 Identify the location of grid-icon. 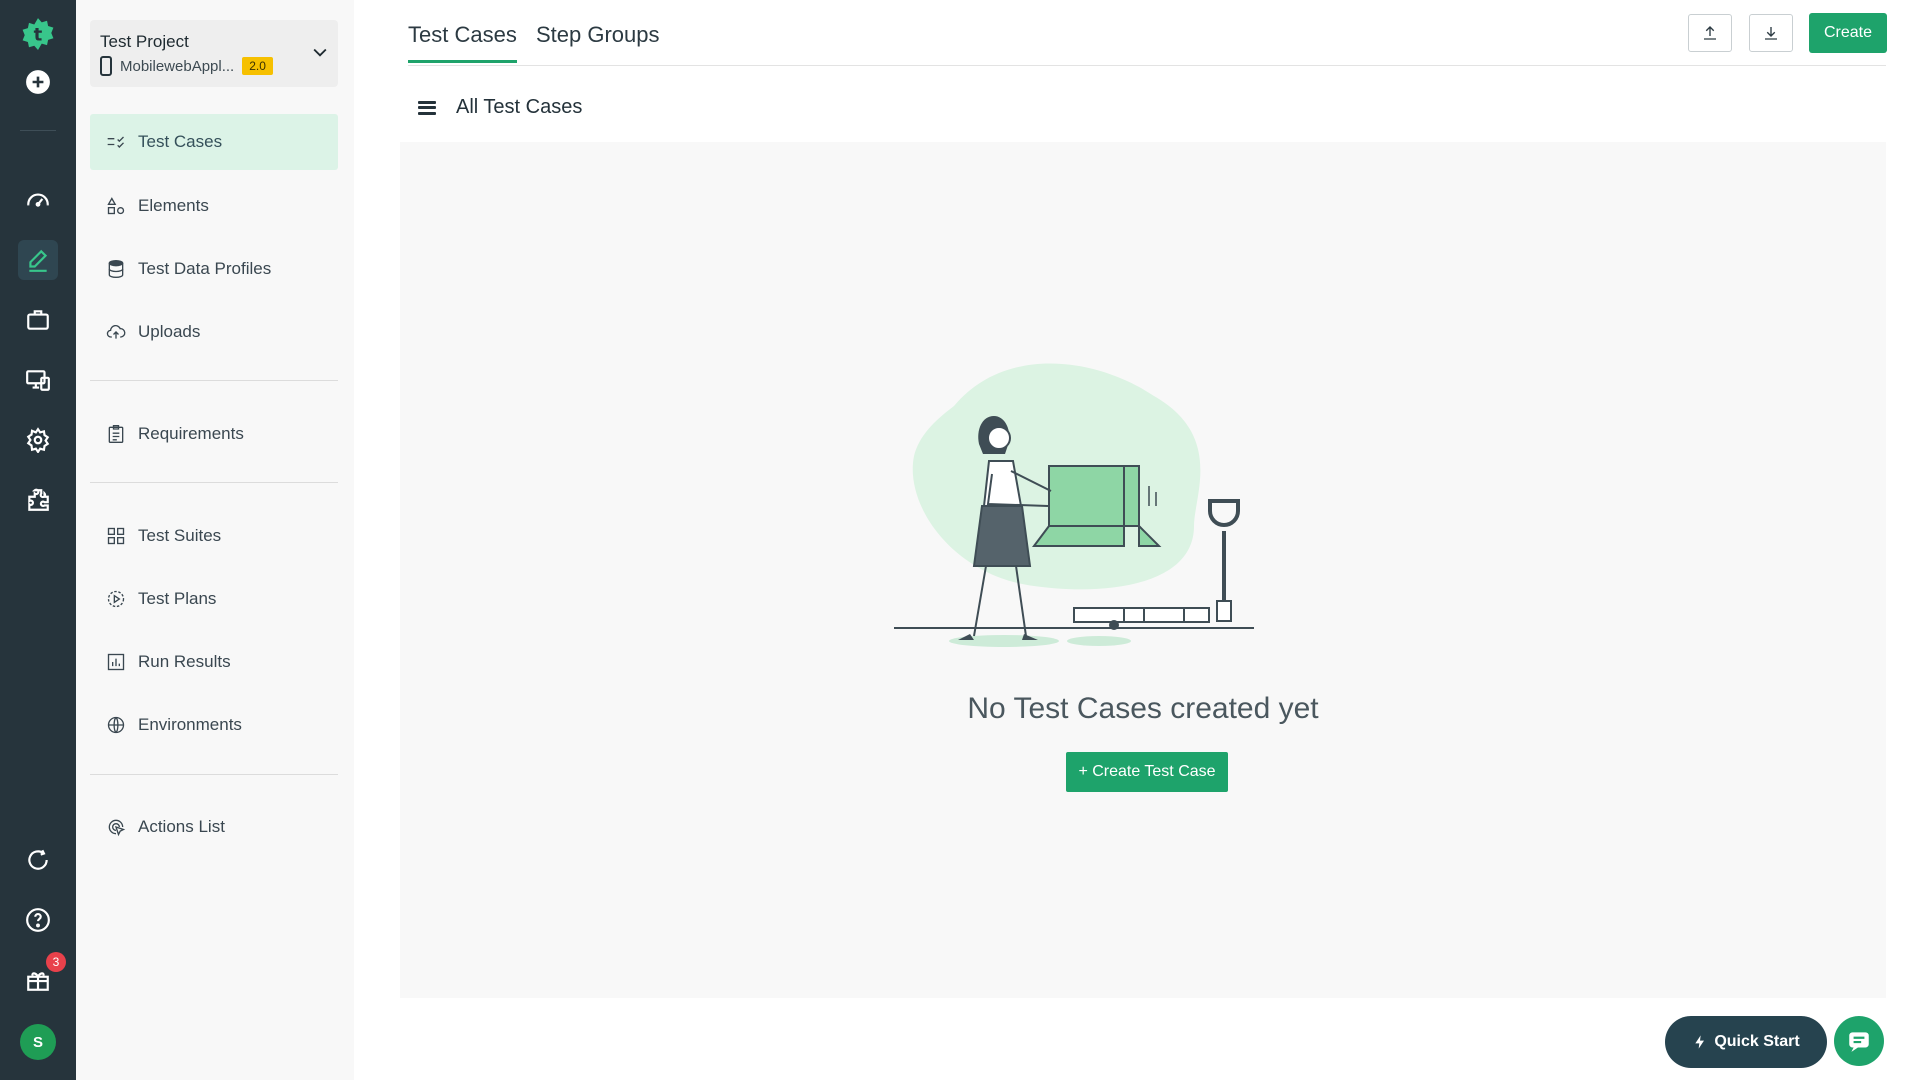
(116, 536).